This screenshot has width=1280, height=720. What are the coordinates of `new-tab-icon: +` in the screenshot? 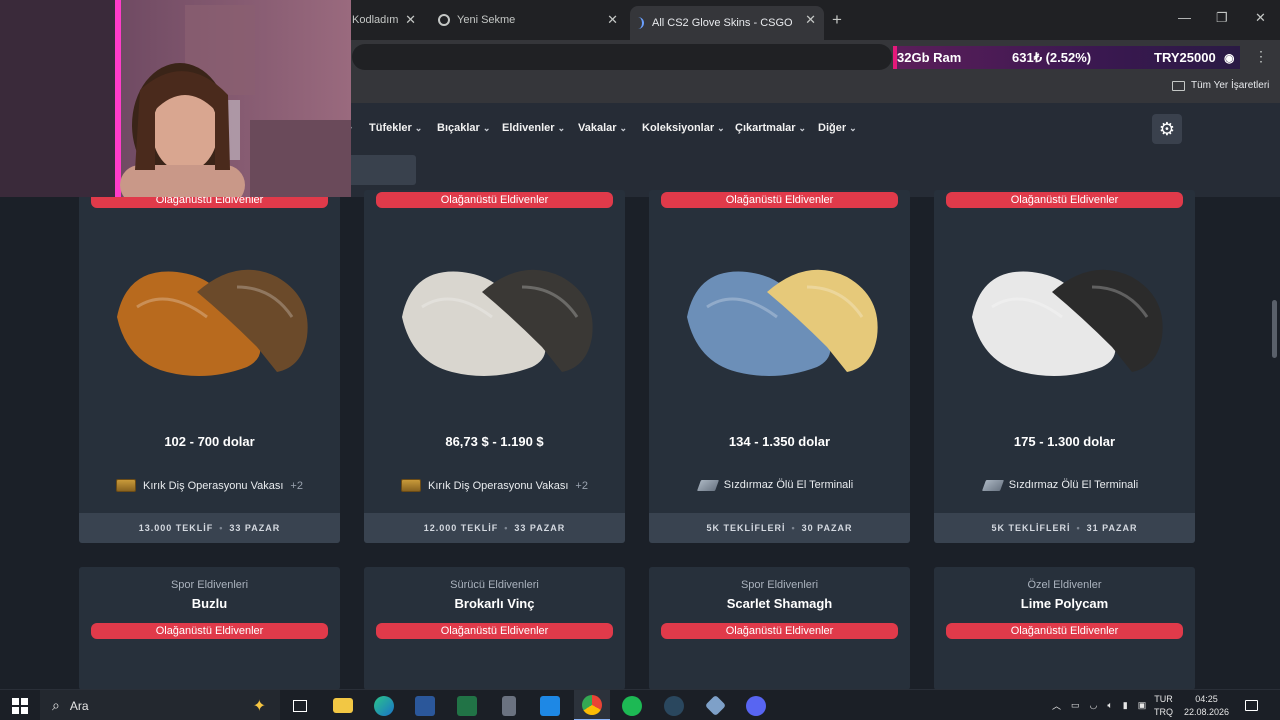 It's located at (837, 20).